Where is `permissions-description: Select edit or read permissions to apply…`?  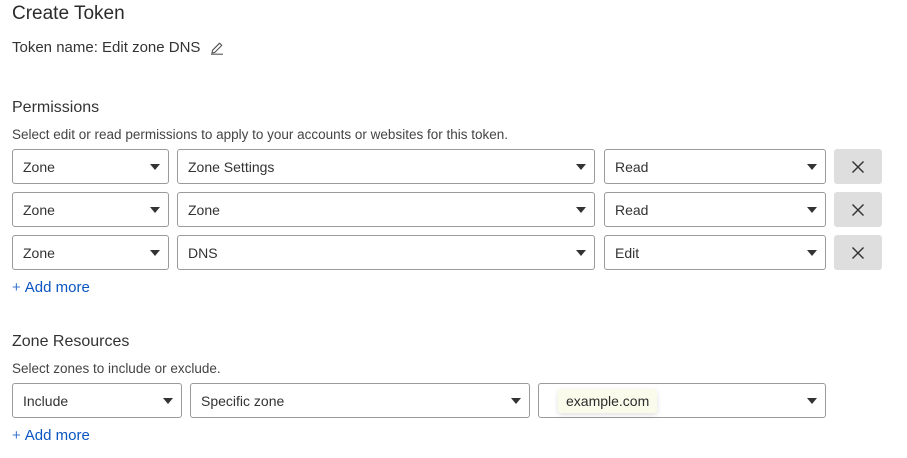 permissions-description: Select edit or read permissions to apply… is located at coordinates (260, 134).